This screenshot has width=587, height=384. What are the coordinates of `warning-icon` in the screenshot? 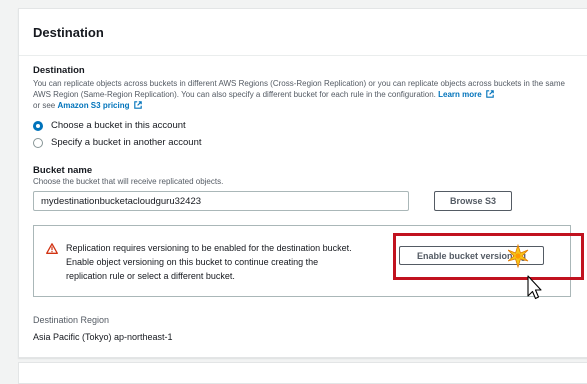 It's located at (52, 248).